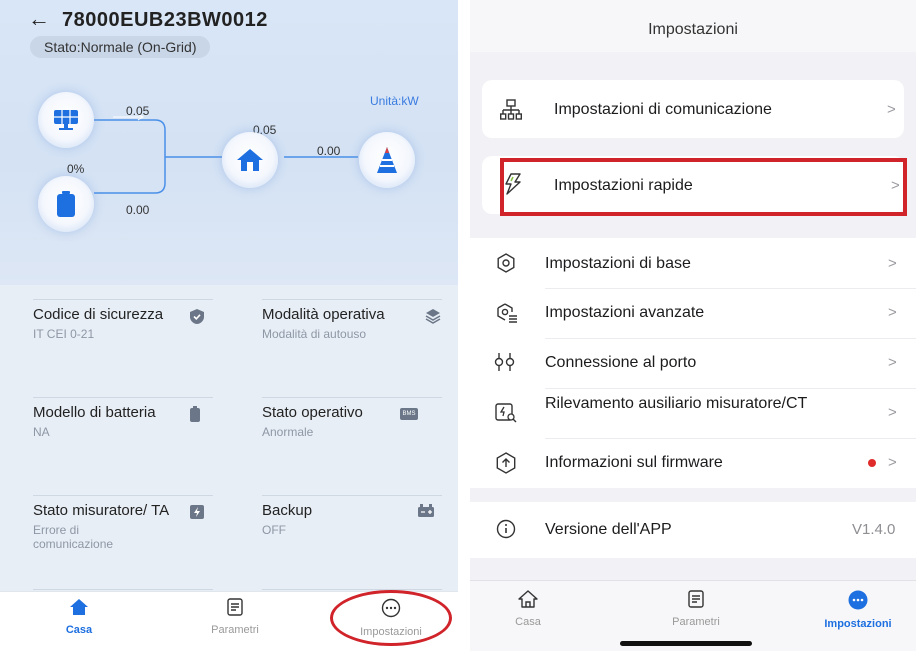  I want to click on tab-impostazioni: Impostazioni, so click(858, 610).